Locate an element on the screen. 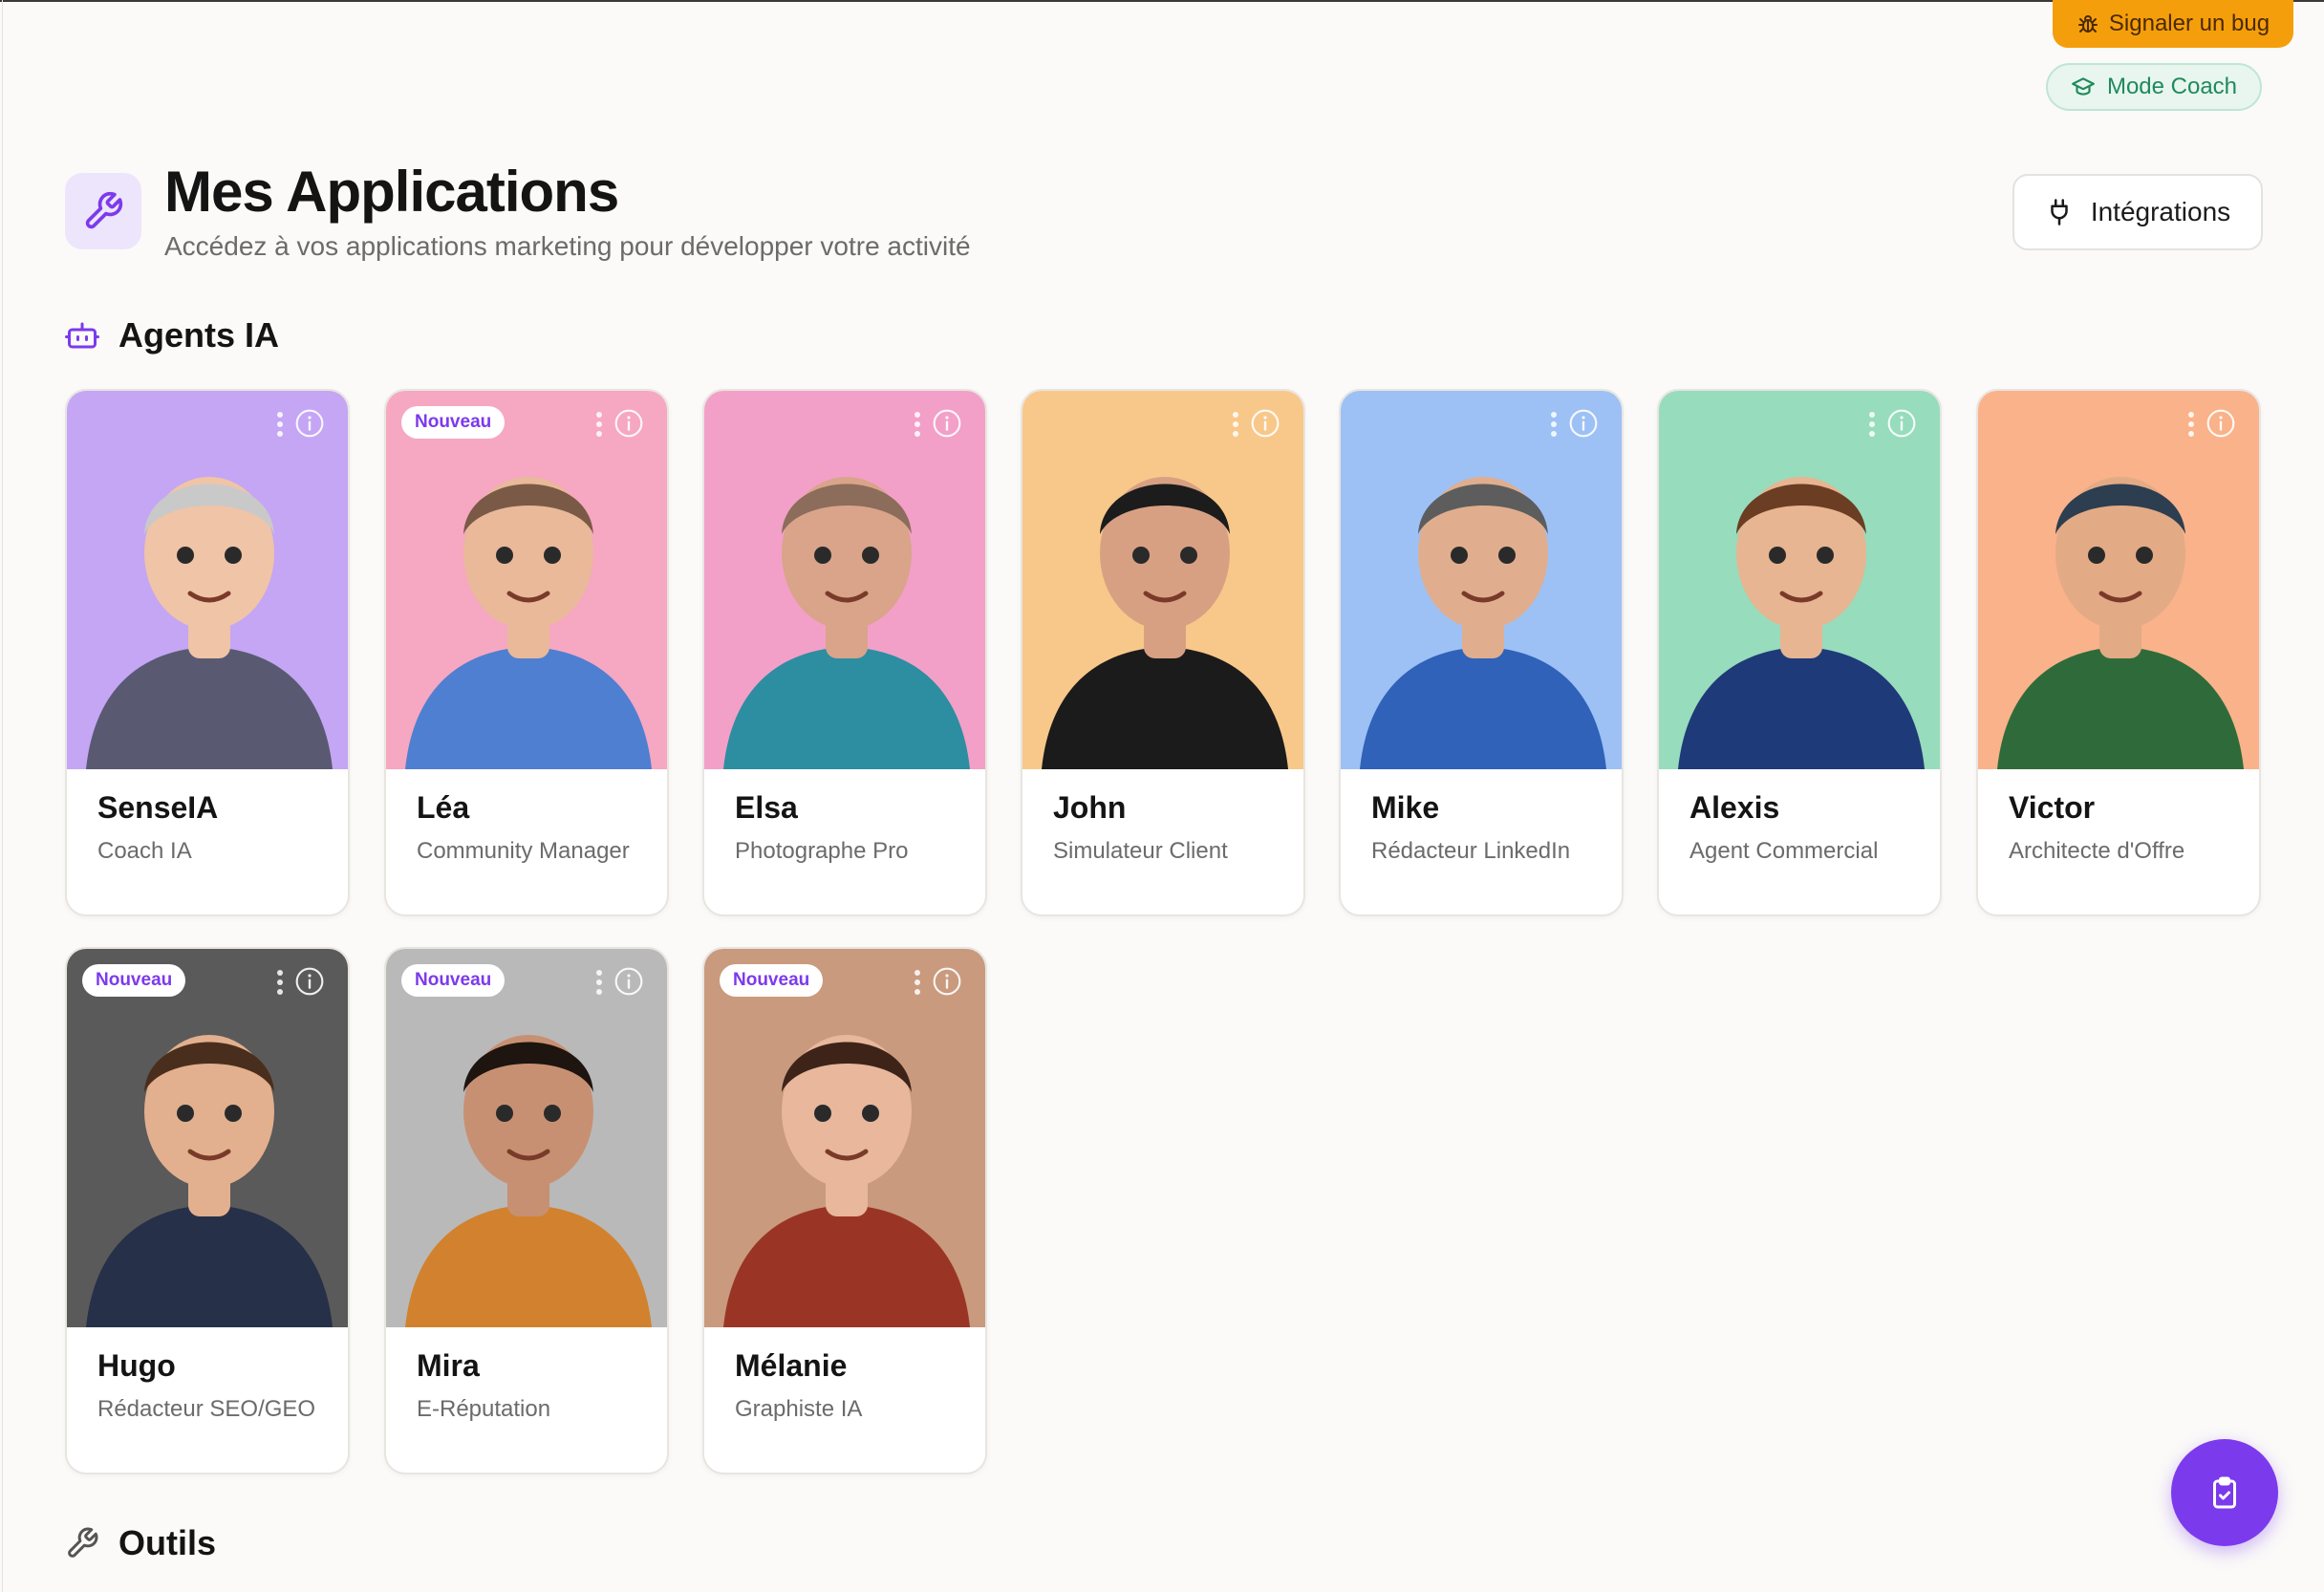 This screenshot has width=2324, height=1592. report-bug-label: Signaler un bug is located at coordinates (2189, 24).